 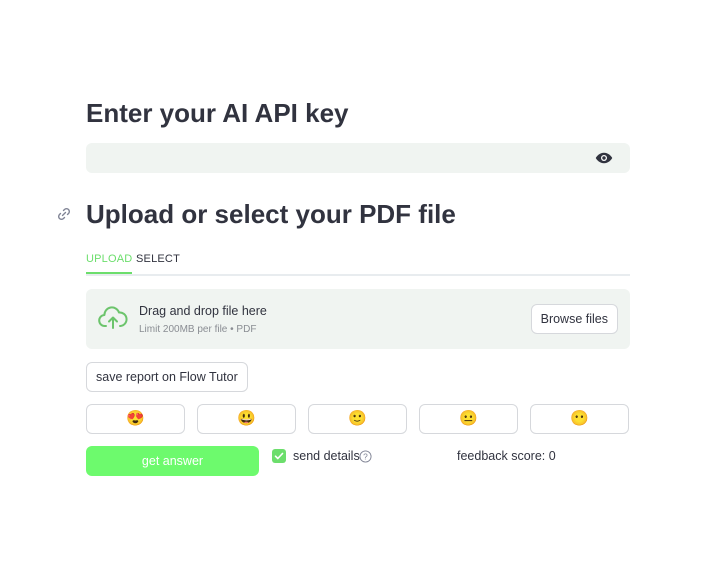 What do you see at coordinates (506, 456) in the screenshot?
I see `feedback-score: feedback score: 0` at bounding box center [506, 456].